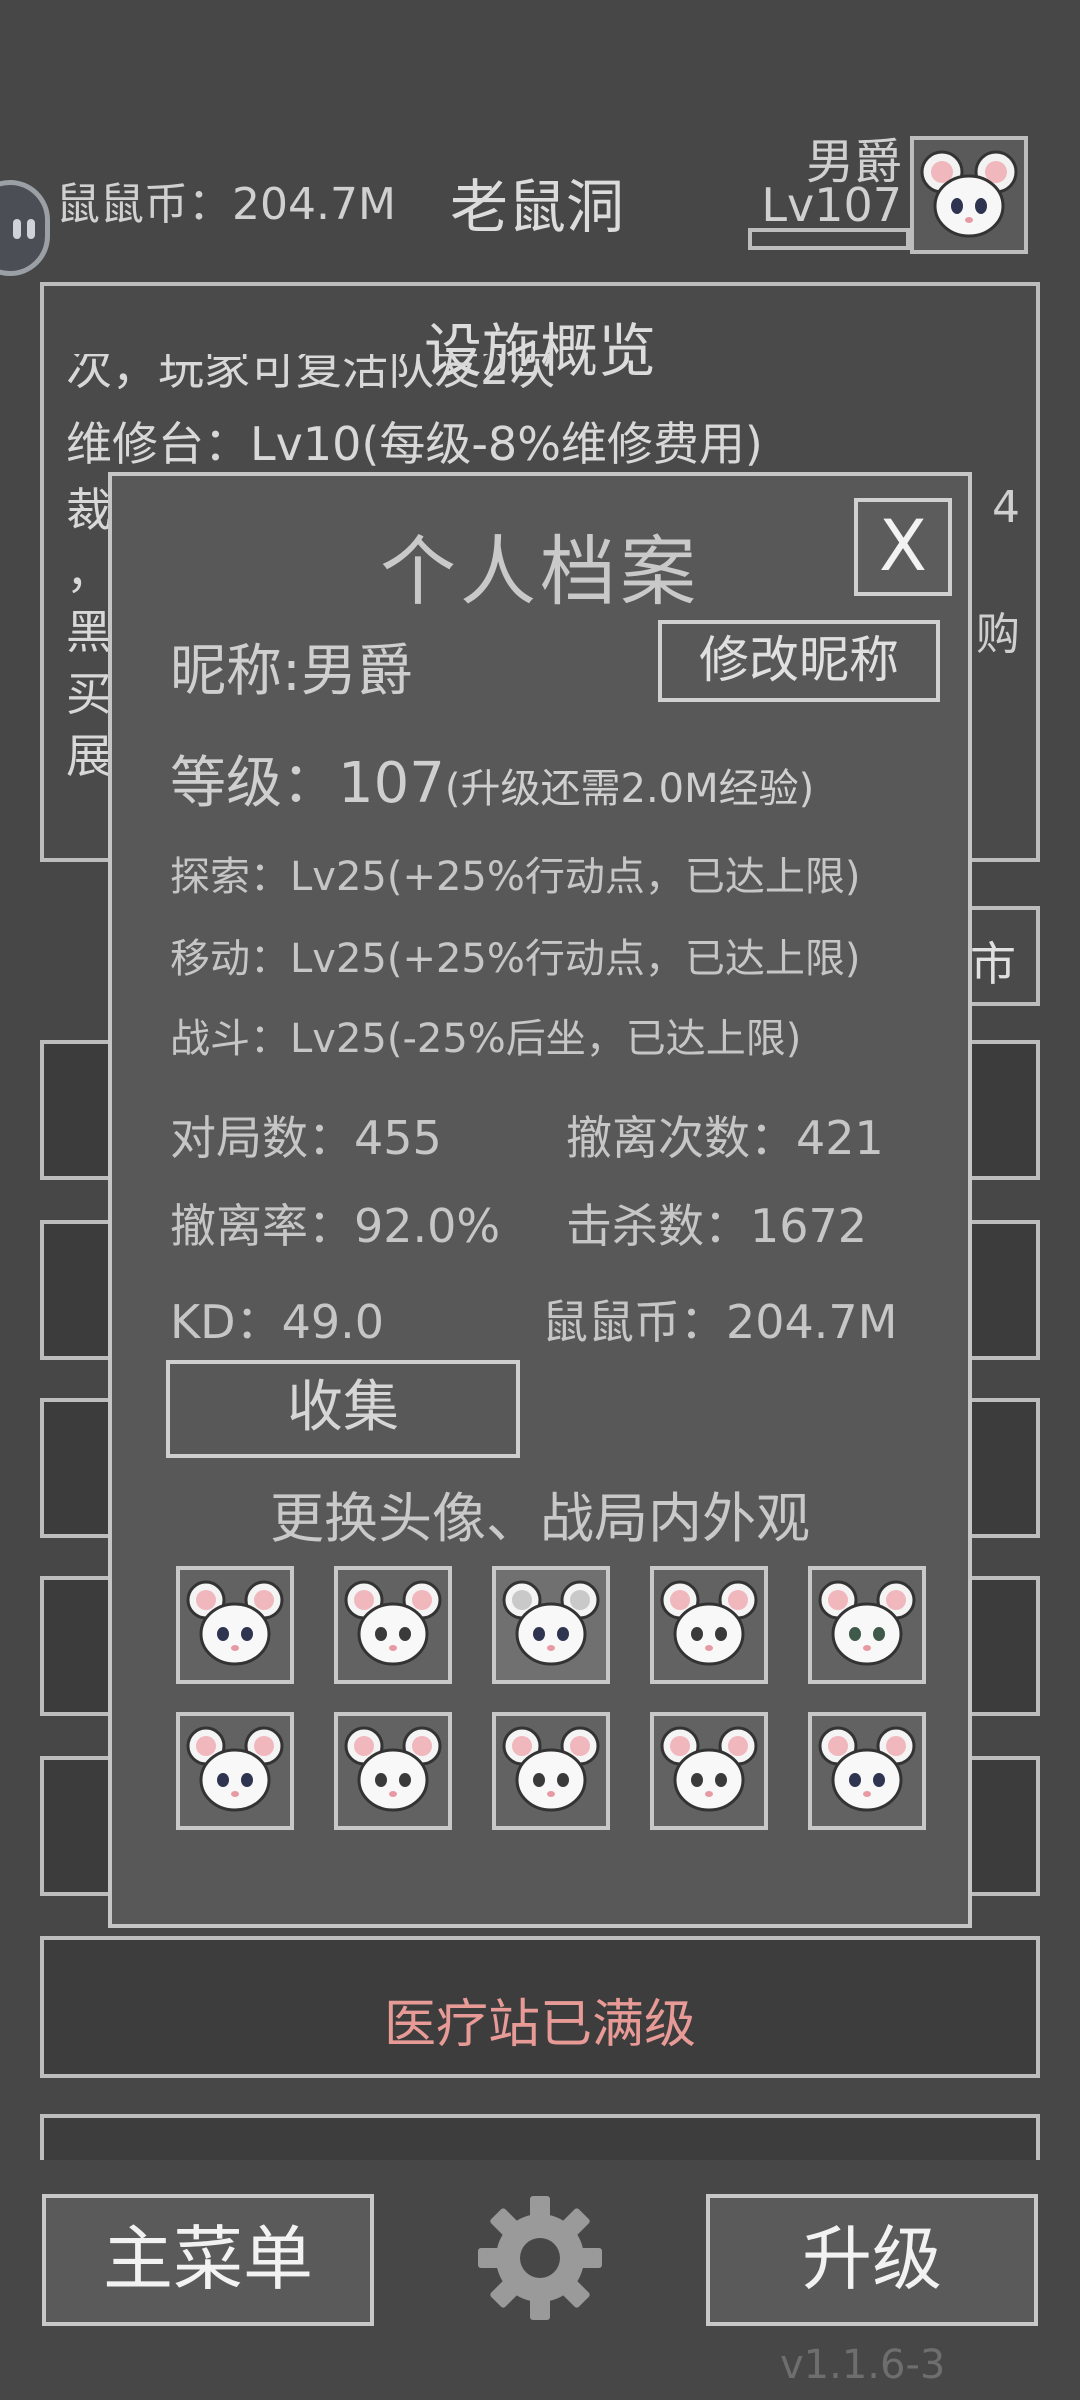  What do you see at coordinates (343, 1409) in the screenshot?
I see `collection-button: 收集` at bounding box center [343, 1409].